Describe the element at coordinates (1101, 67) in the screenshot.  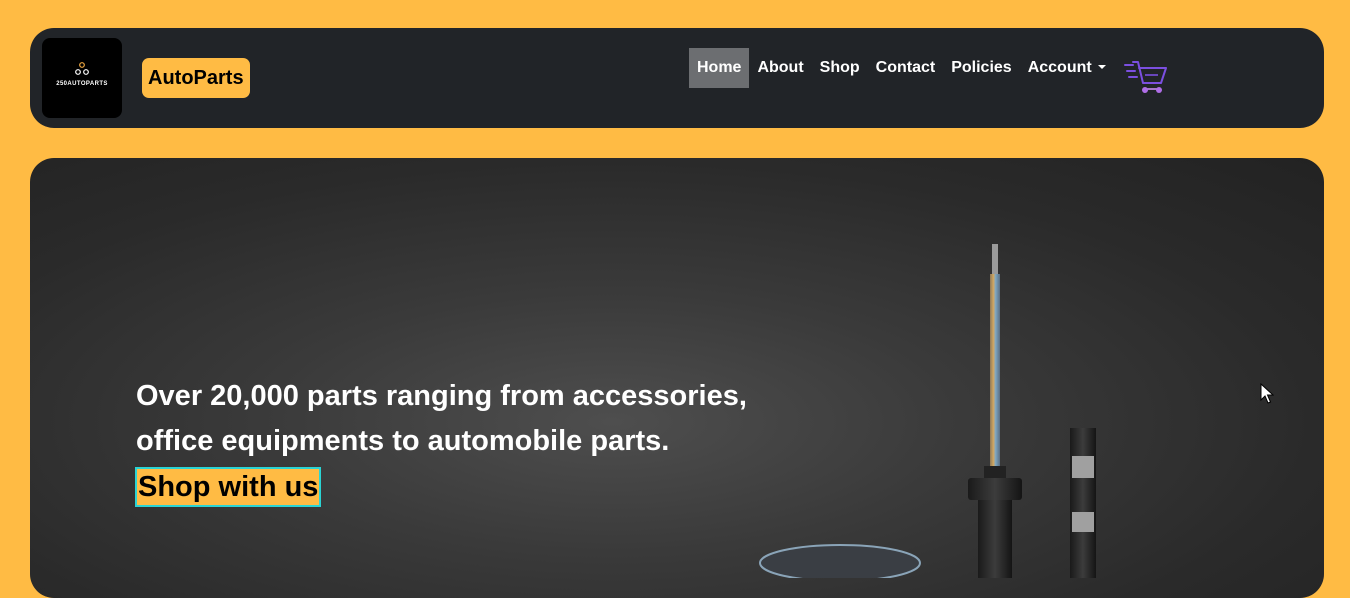
I see `caret-down-icon` at that location.